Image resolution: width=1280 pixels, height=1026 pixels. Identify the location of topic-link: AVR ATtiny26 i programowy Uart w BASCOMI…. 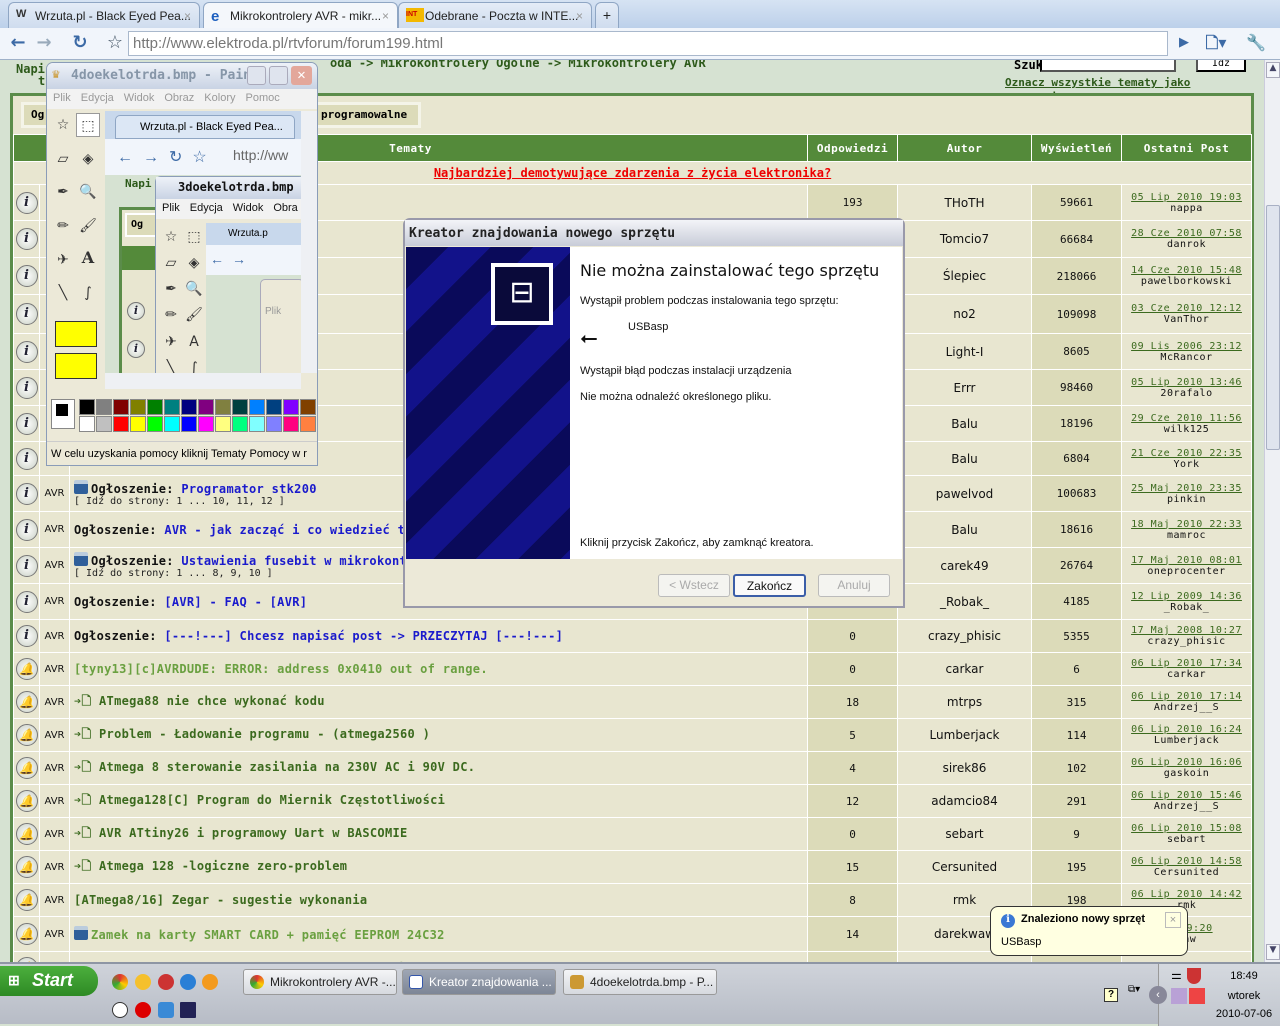
(253, 833).